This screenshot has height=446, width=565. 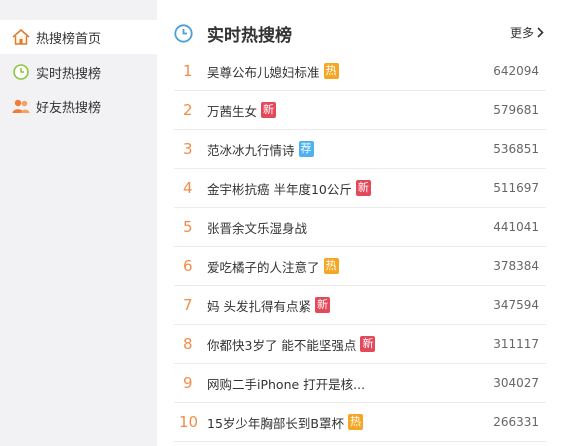 I want to click on home-icon, so click(x=21, y=37).